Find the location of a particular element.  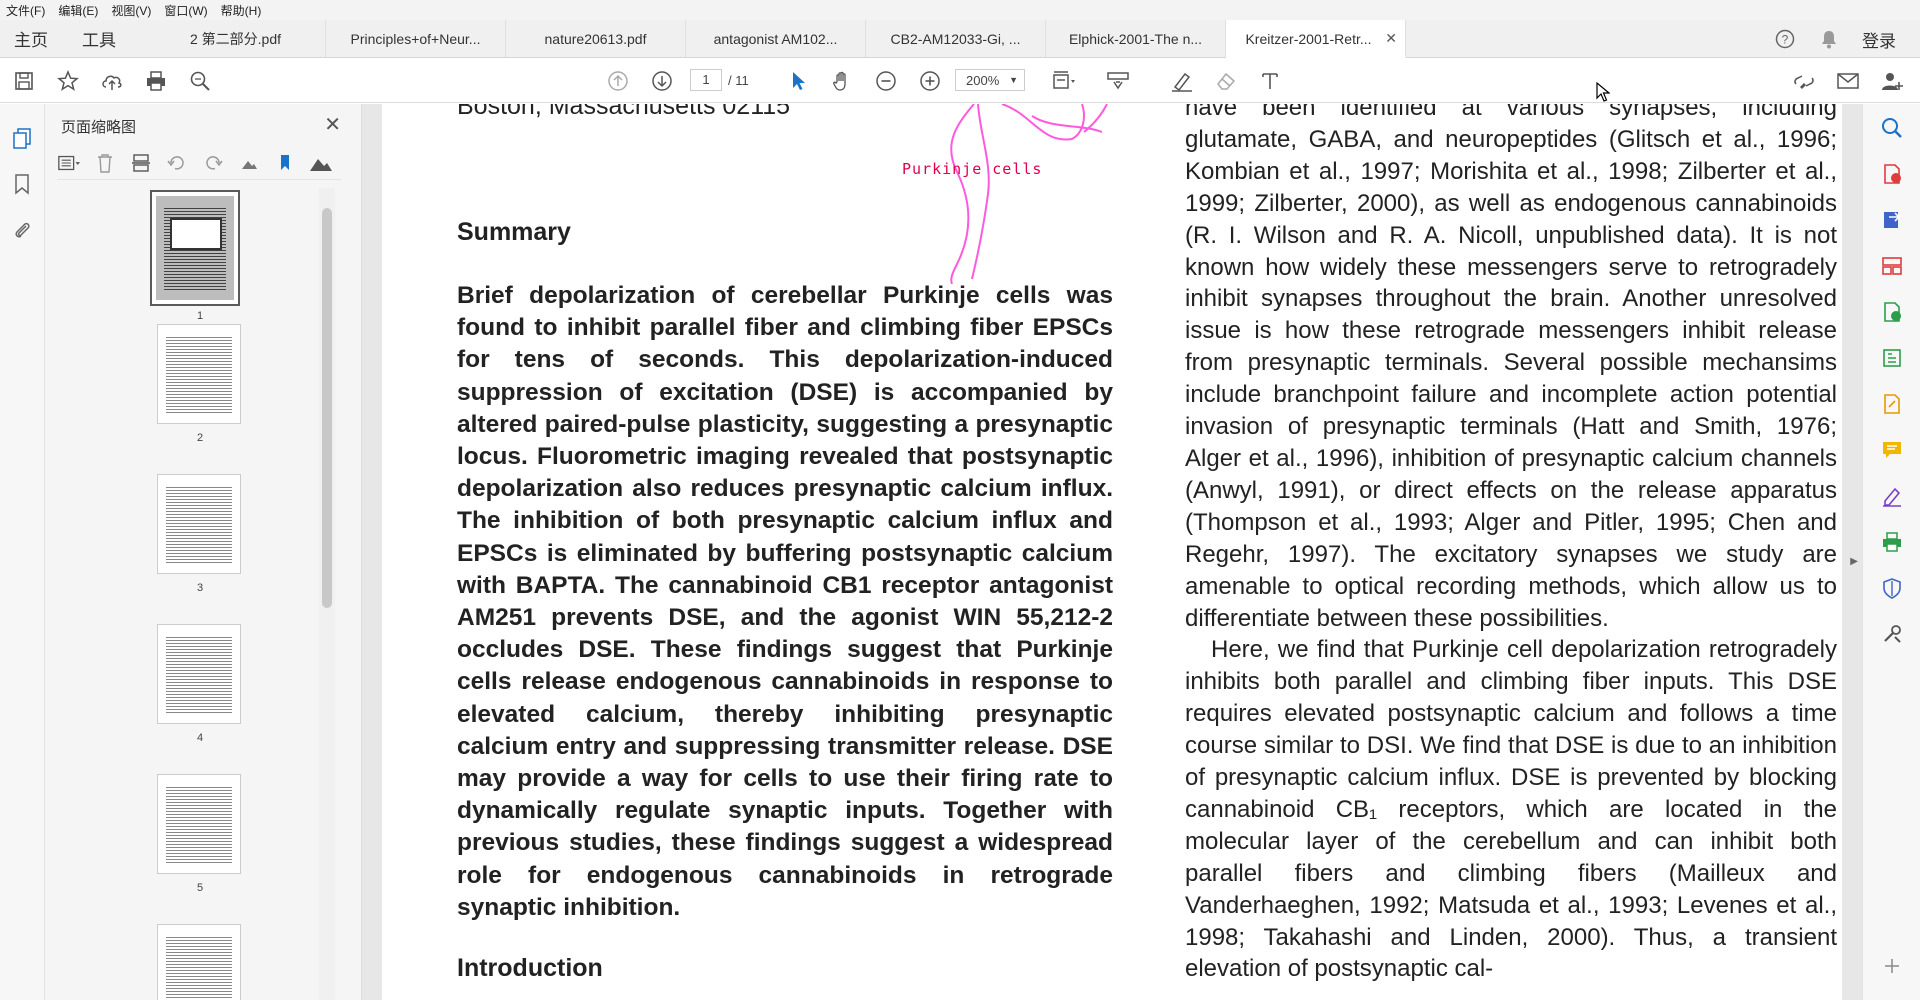

insert-page-icon is located at coordinates (141, 163).